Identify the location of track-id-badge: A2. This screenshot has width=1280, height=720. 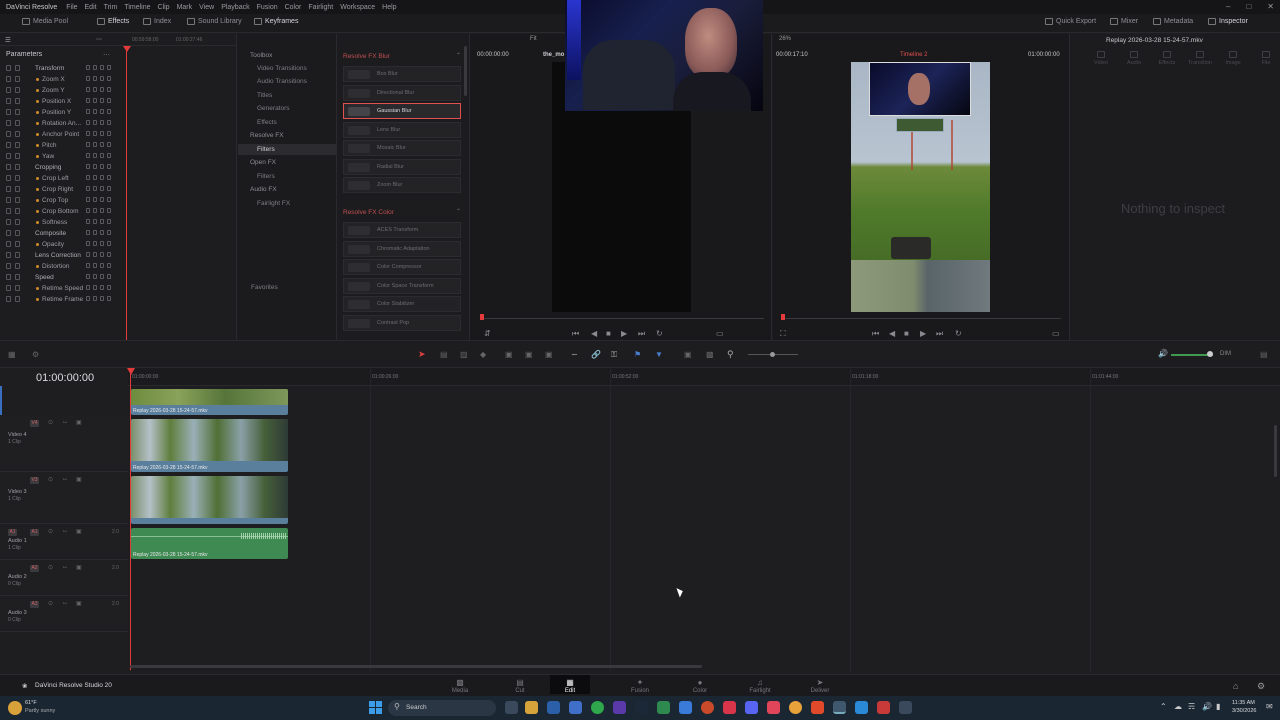
(34, 568).